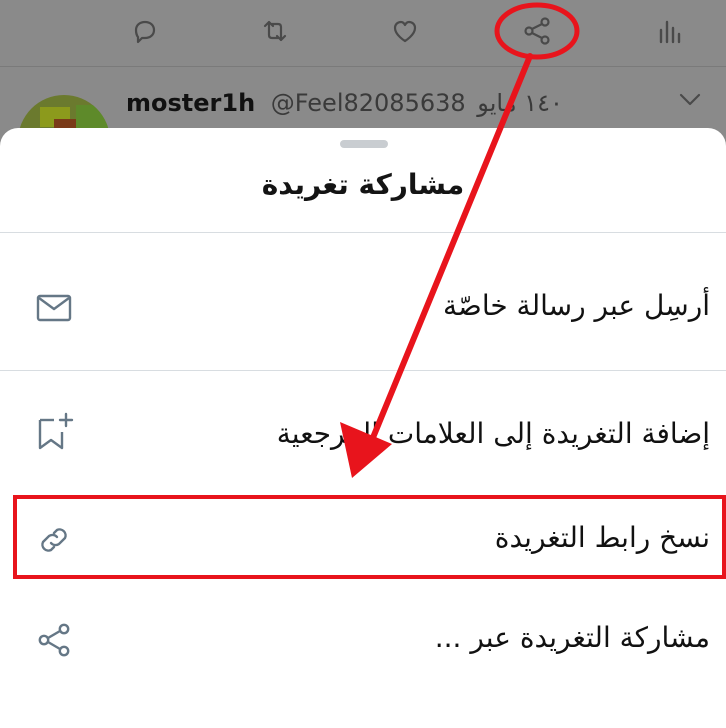 Image resolution: width=726 pixels, height=728 pixels. Describe the element at coordinates (690, 100) in the screenshot. I see `chevron-down-icon` at that location.